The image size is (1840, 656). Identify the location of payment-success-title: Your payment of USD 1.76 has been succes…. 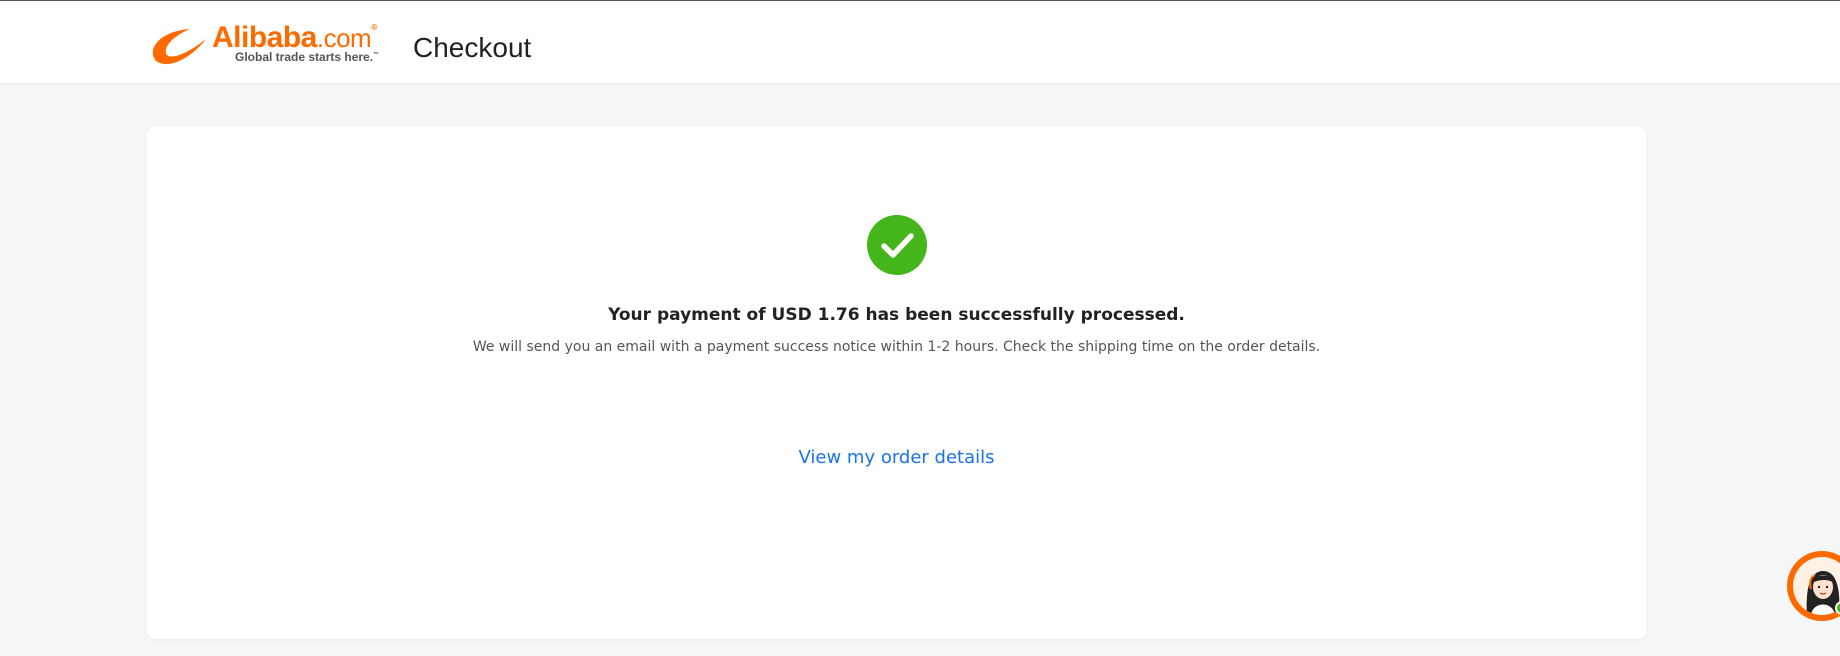
(896, 315).